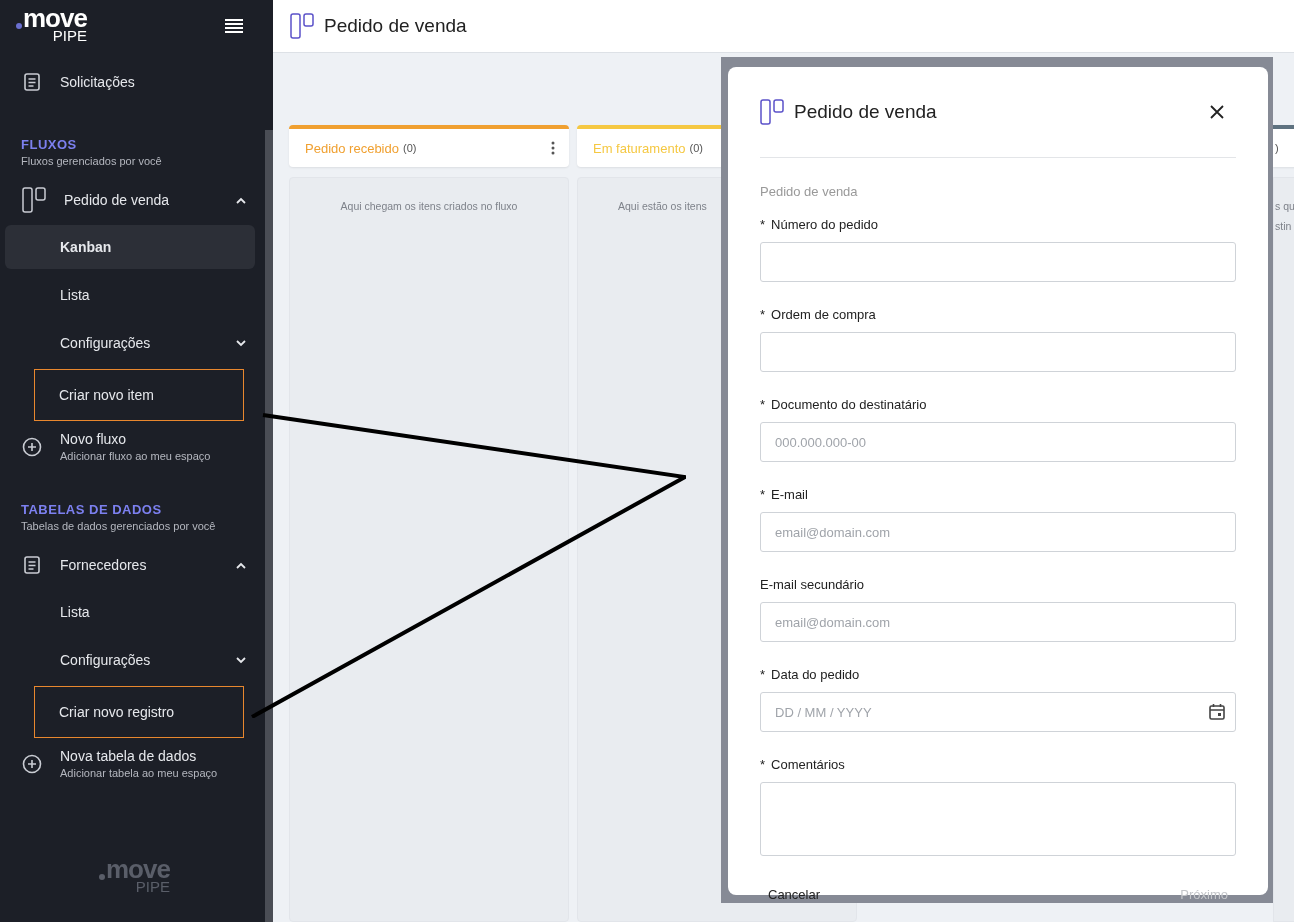 The image size is (1294, 922). What do you see at coordinates (866, 112) in the screenshot?
I see `modal-title: Pedido de venda` at bounding box center [866, 112].